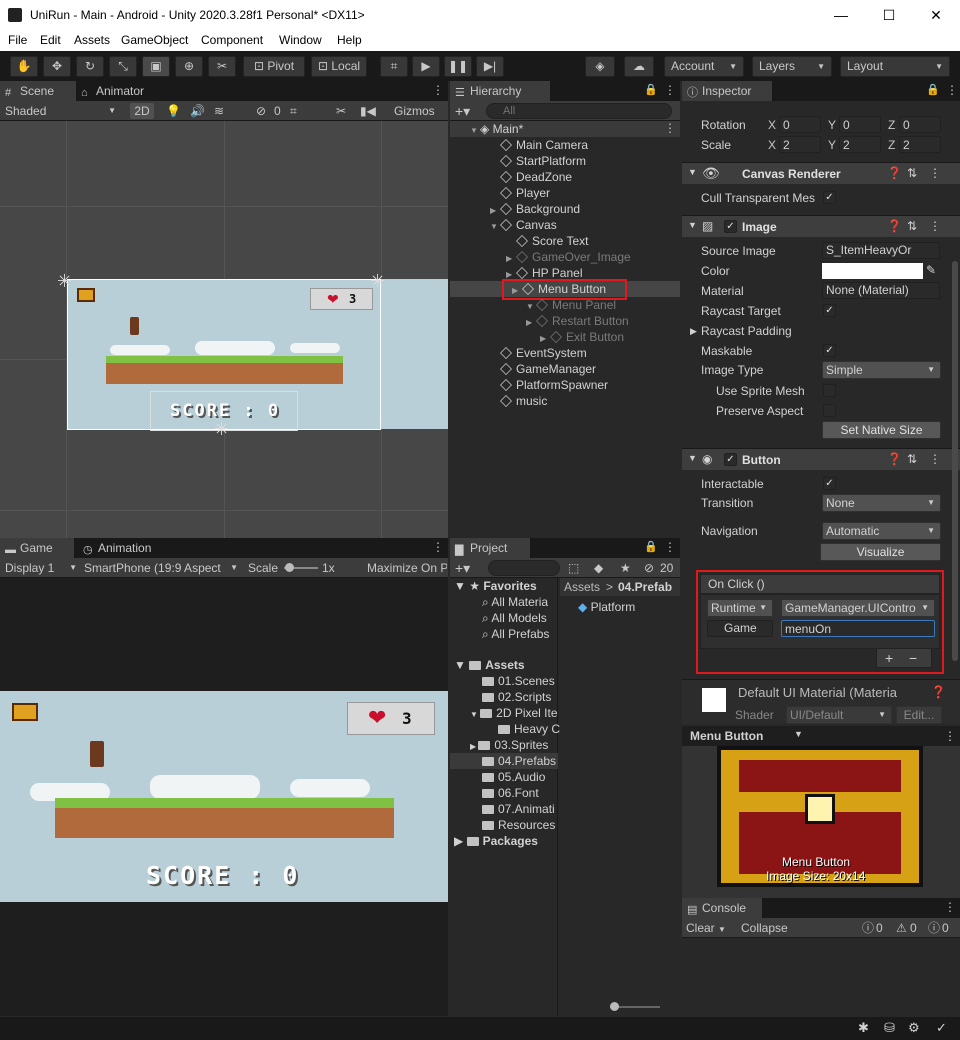 The width and height of the screenshot is (960, 1040). I want to click on image-header: ▼ ▨ ✓ Image ❓ ⇅ ⋮, so click(821, 226).